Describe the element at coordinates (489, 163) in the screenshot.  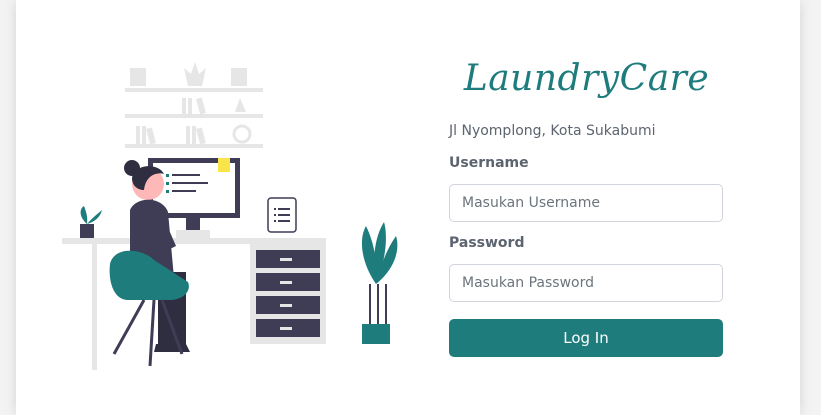
I see `username-label: Username` at that location.